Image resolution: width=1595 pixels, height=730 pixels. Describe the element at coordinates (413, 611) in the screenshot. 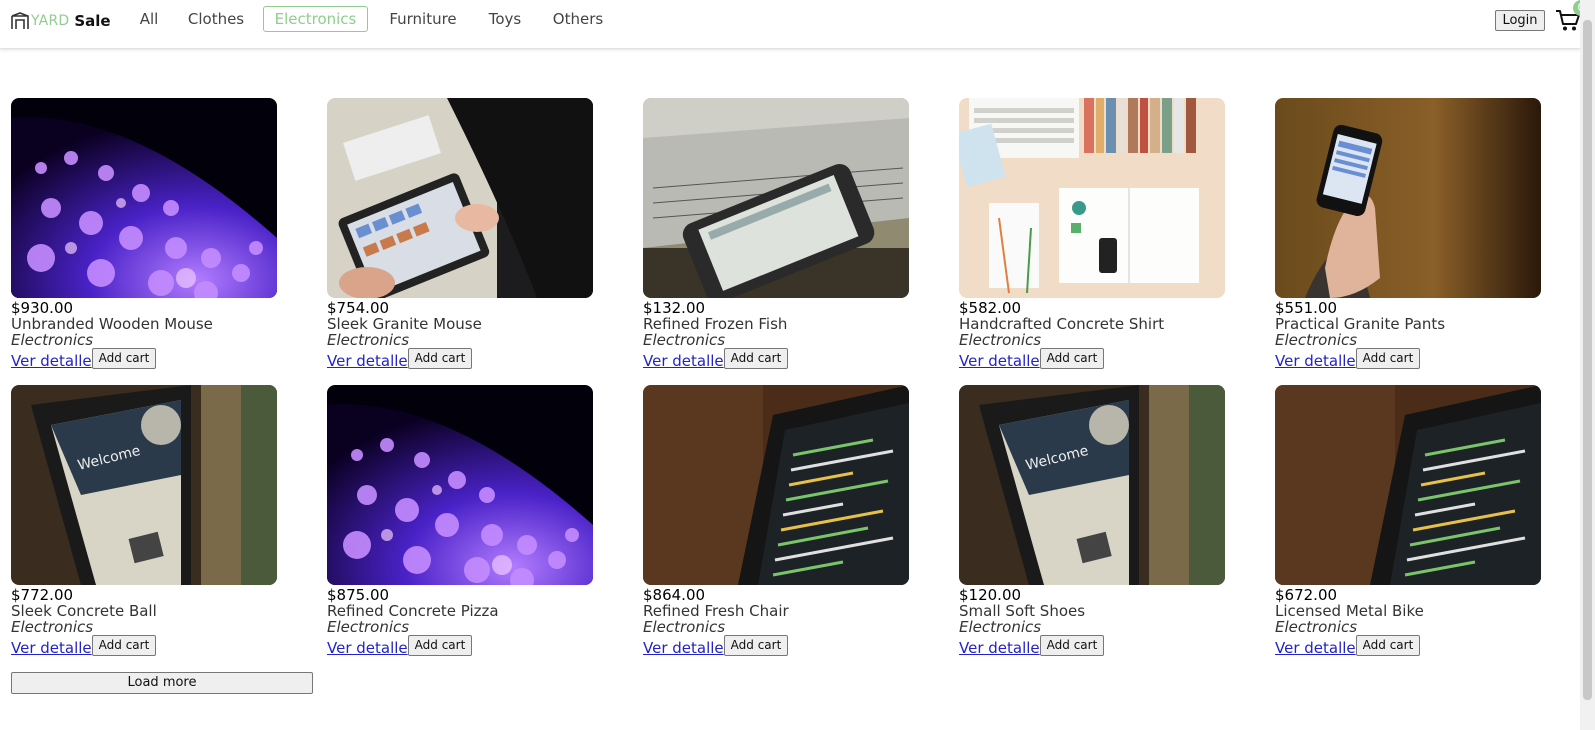

I see `product-name: Refined Concrete Pizza` at that location.